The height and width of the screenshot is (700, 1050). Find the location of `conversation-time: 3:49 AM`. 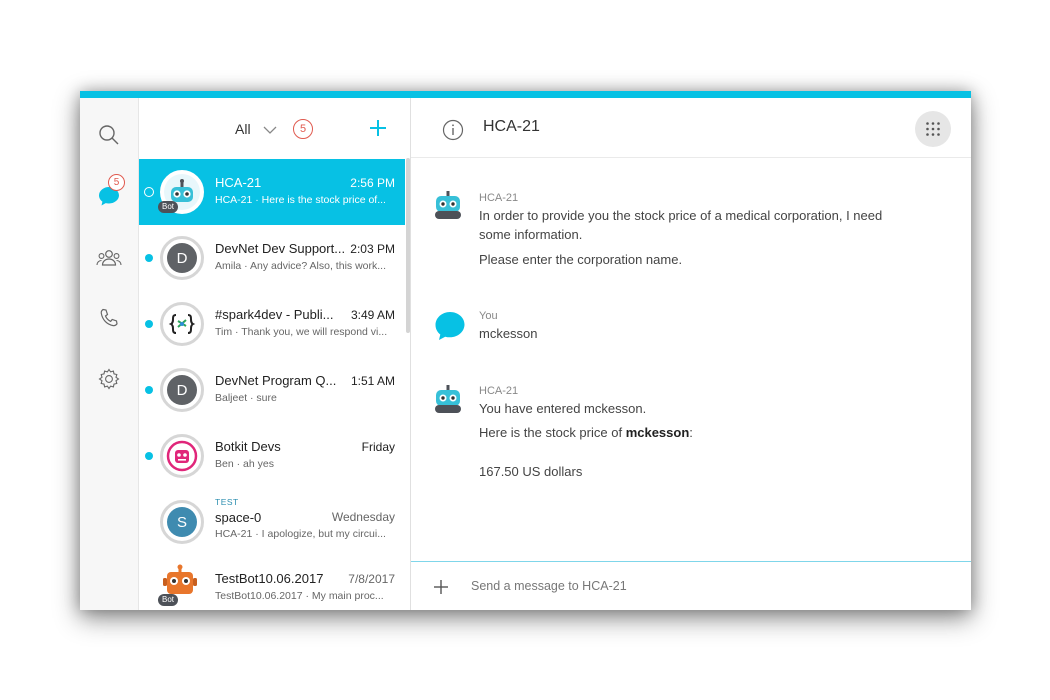

conversation-time: 3:49 AM is located at coordinates (372, 315).